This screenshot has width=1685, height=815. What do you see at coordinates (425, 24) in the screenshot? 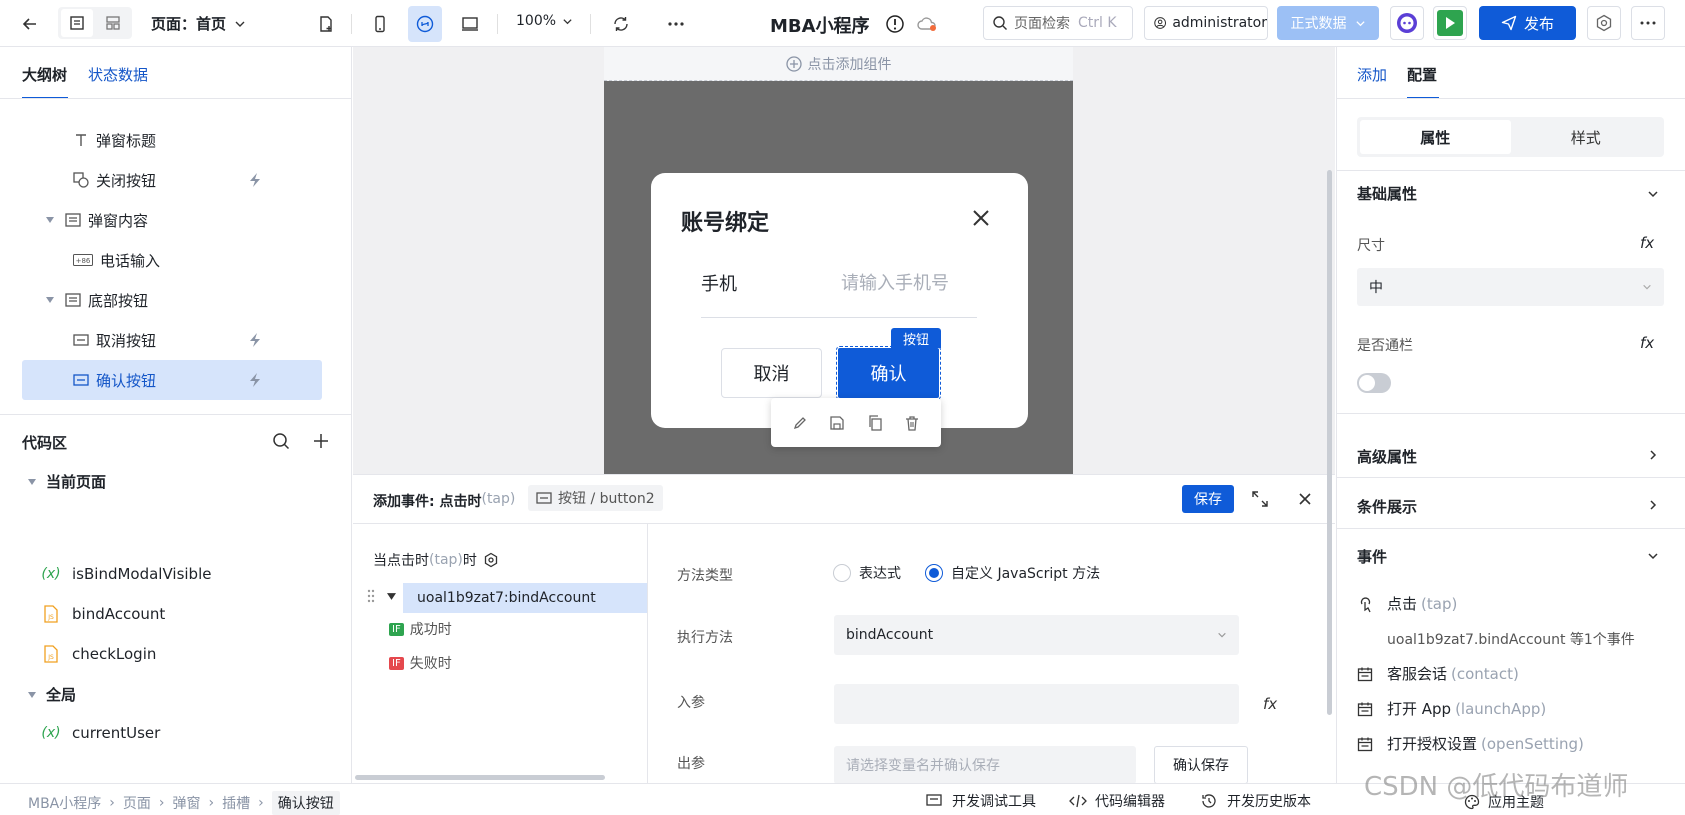
I see `miniprogram-device-icon` at bounding box center [425, 24].